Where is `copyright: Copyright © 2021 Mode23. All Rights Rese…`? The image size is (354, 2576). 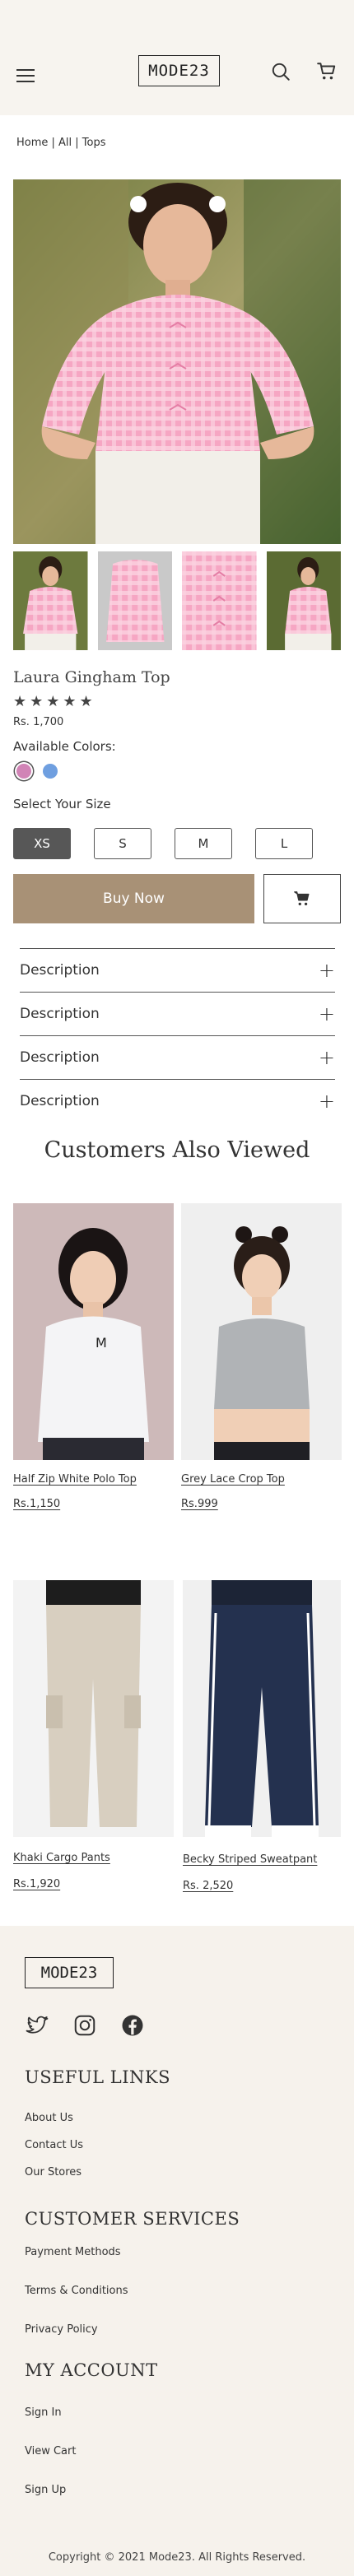 copyright: Copyright © 2021 Mode23. All Rights Rese… is located at coordinates (177, 2557).